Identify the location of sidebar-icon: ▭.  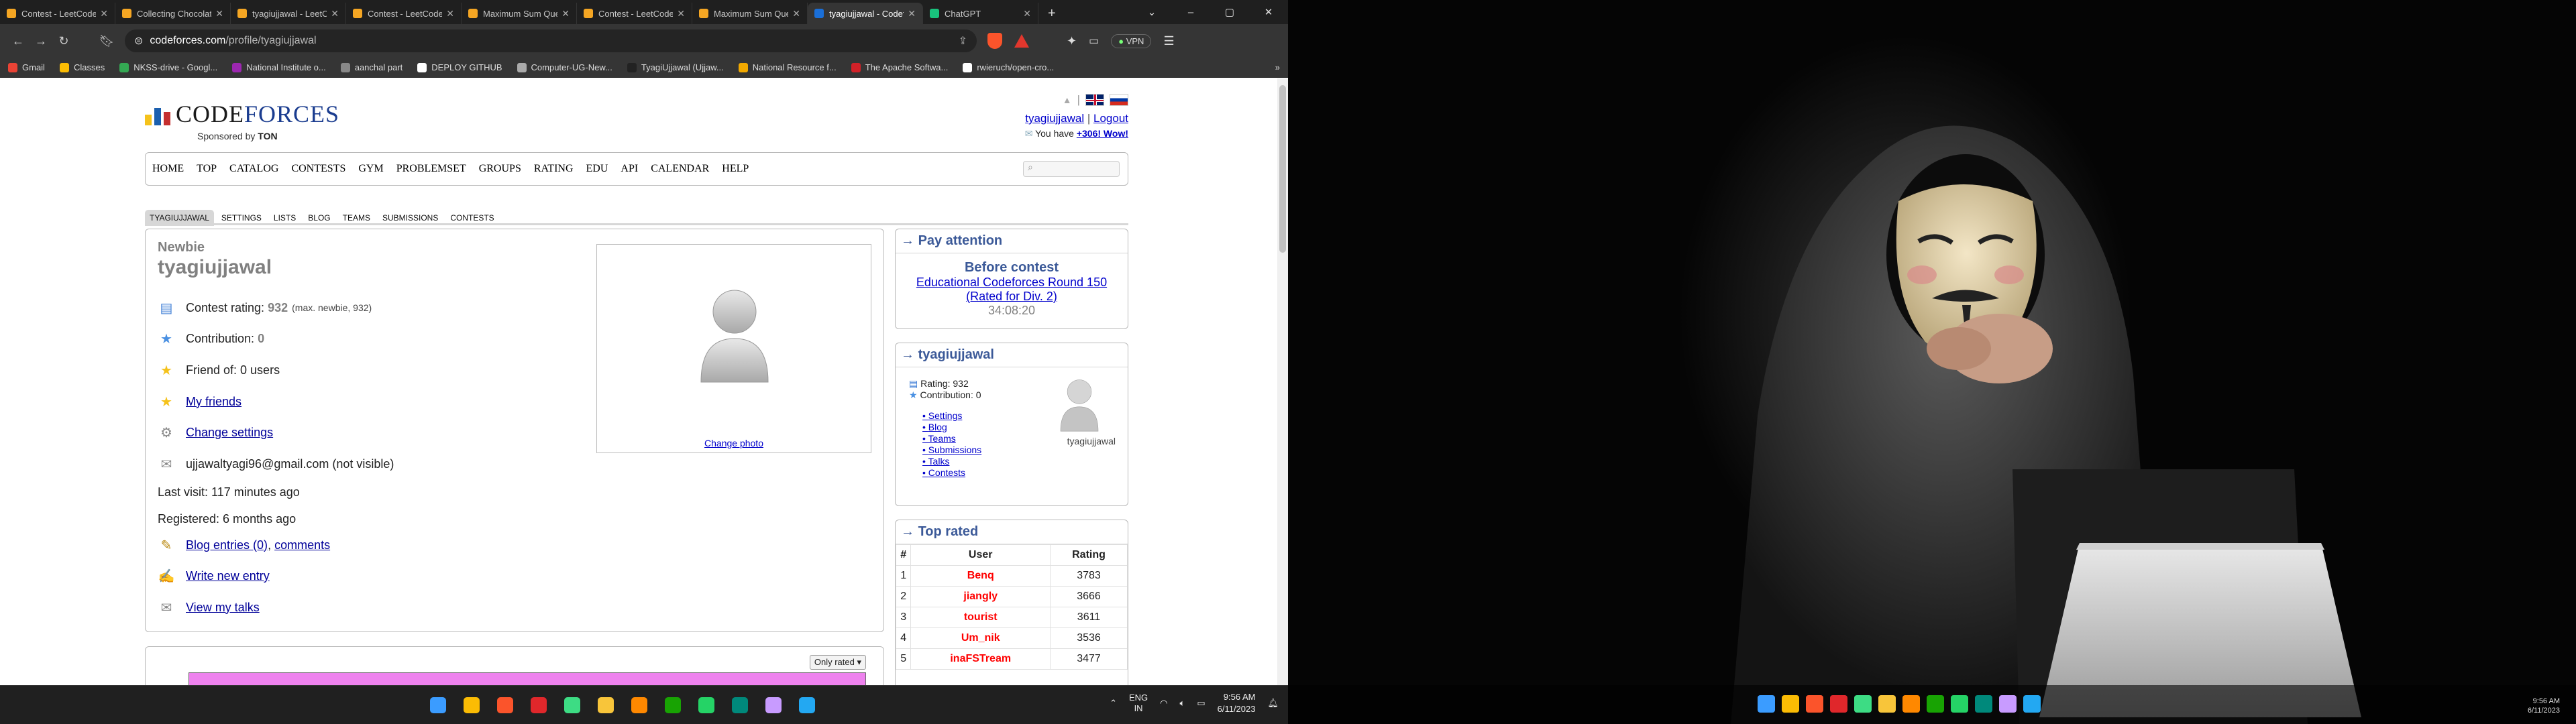
(1094, 41).